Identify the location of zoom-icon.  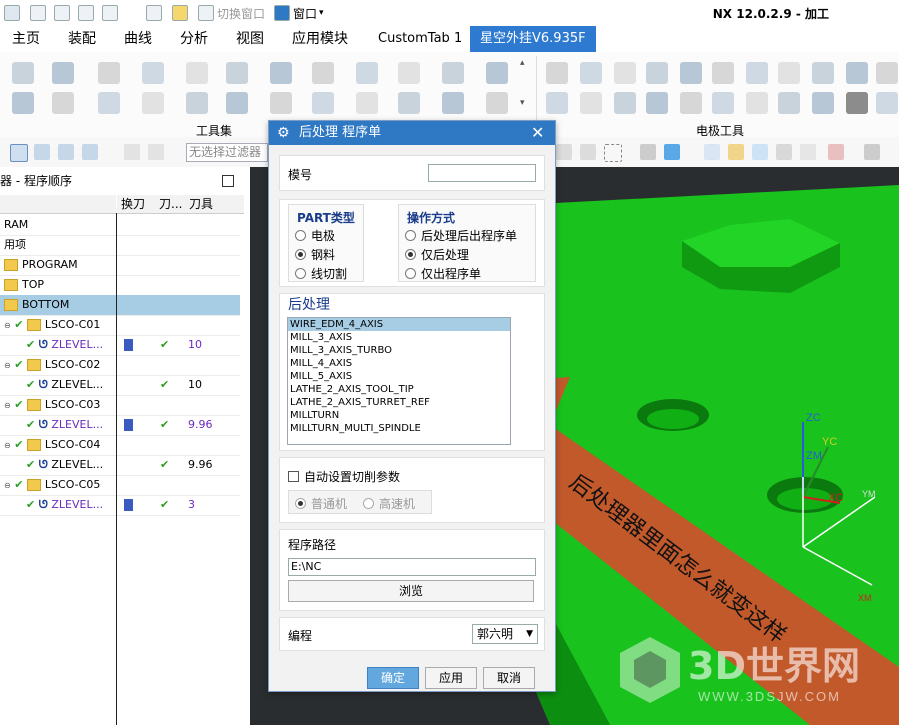
(736, 152).